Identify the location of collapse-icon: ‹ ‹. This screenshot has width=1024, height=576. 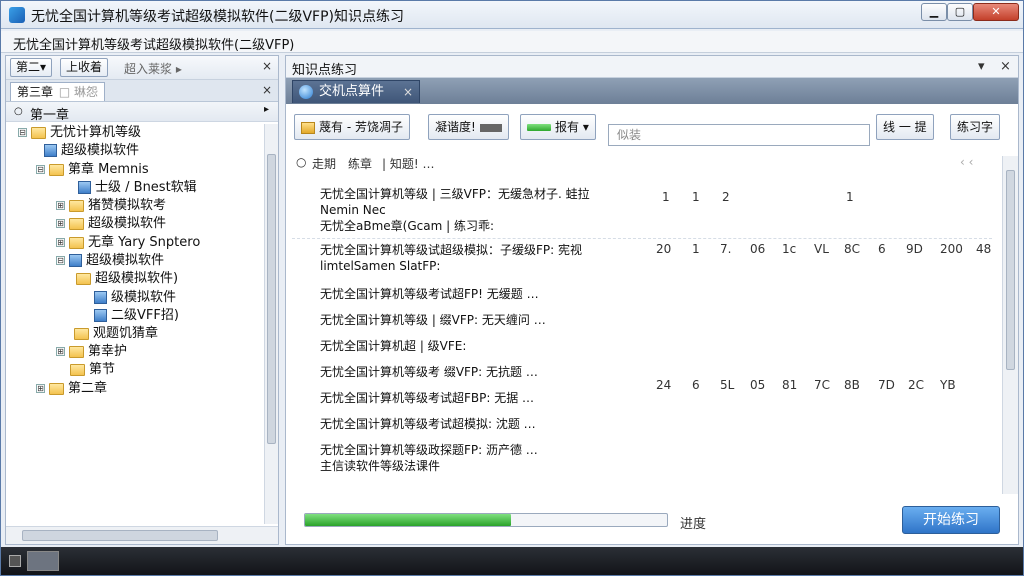
(966, 162).